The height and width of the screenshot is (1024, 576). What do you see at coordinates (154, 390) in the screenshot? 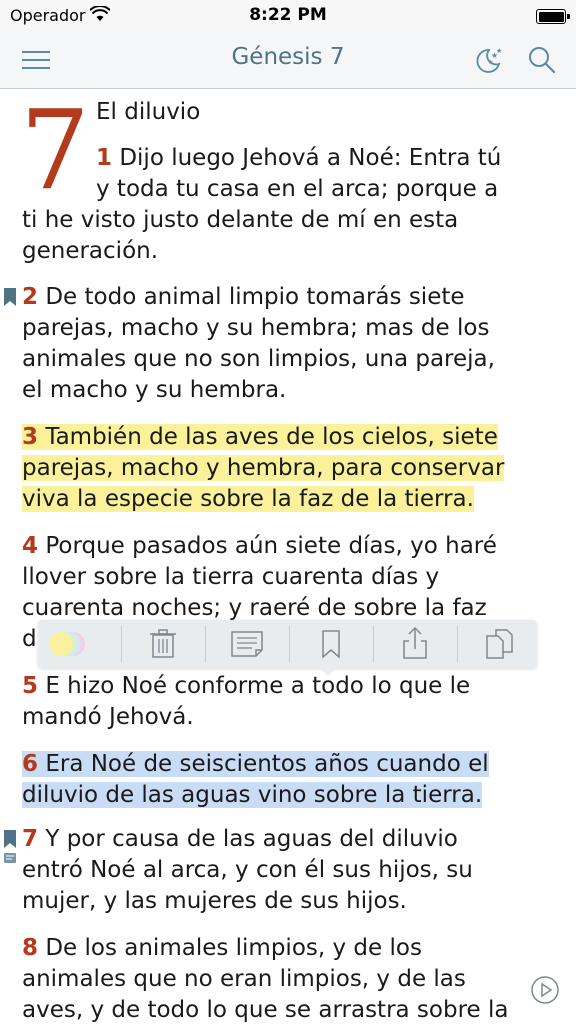
I see `verse-line: el macho y su hembra.` at bounding box center [154, 390].